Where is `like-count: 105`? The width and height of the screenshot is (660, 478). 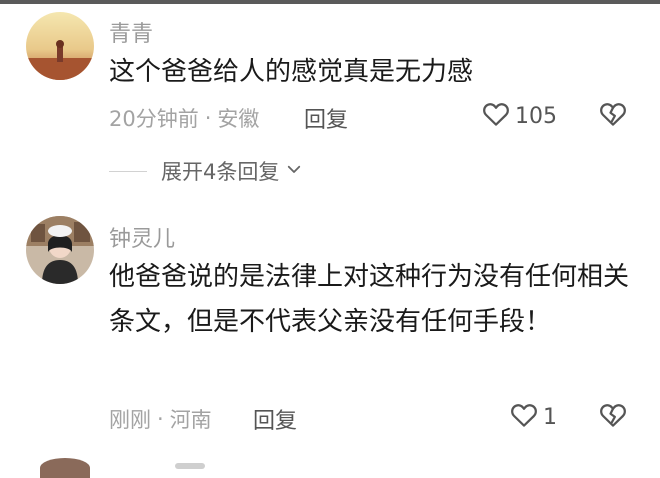
like-count: 105 is located at coordinates (536, 116).